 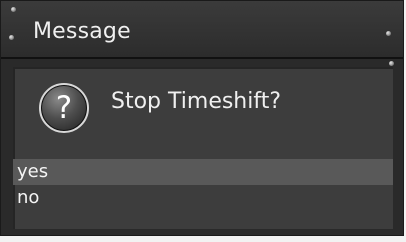 What do you see at coordinates (82, 31) in the screenshot?
I see `dialog-title: Message` at bounding box center [82, 31].